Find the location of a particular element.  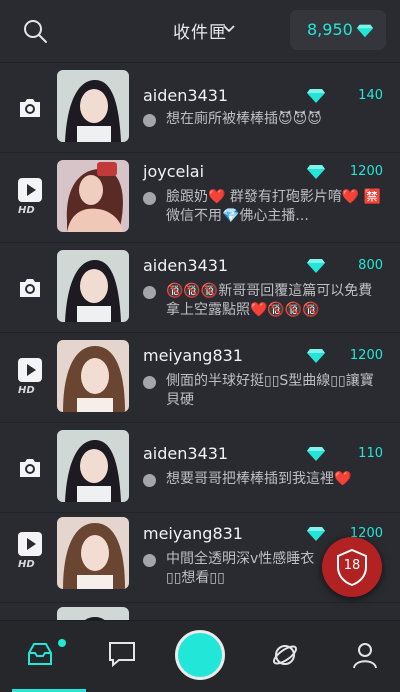

adult-content-button: 18 is located at coordinates (352, 567).